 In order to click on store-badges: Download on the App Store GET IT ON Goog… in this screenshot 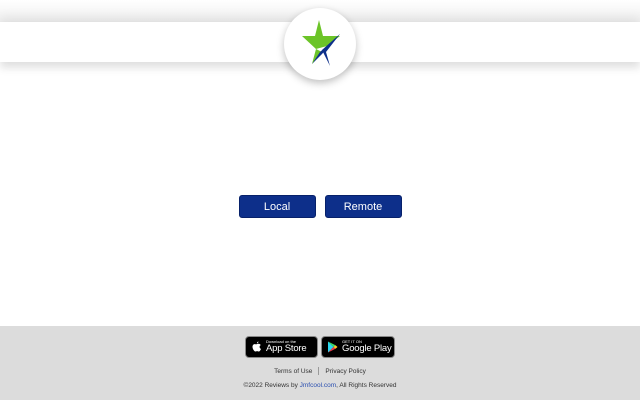, I will do `click(320, 347)`.